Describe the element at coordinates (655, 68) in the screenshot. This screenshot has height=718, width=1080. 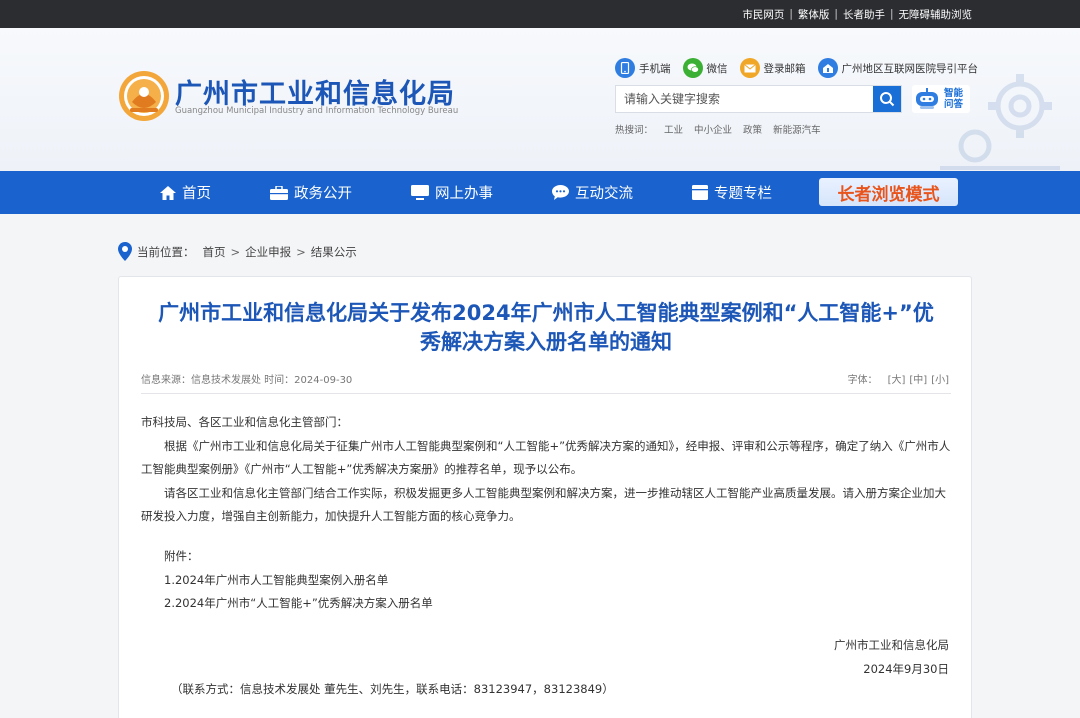
I see `quick-link-mobile-label: 手机端` at that location.